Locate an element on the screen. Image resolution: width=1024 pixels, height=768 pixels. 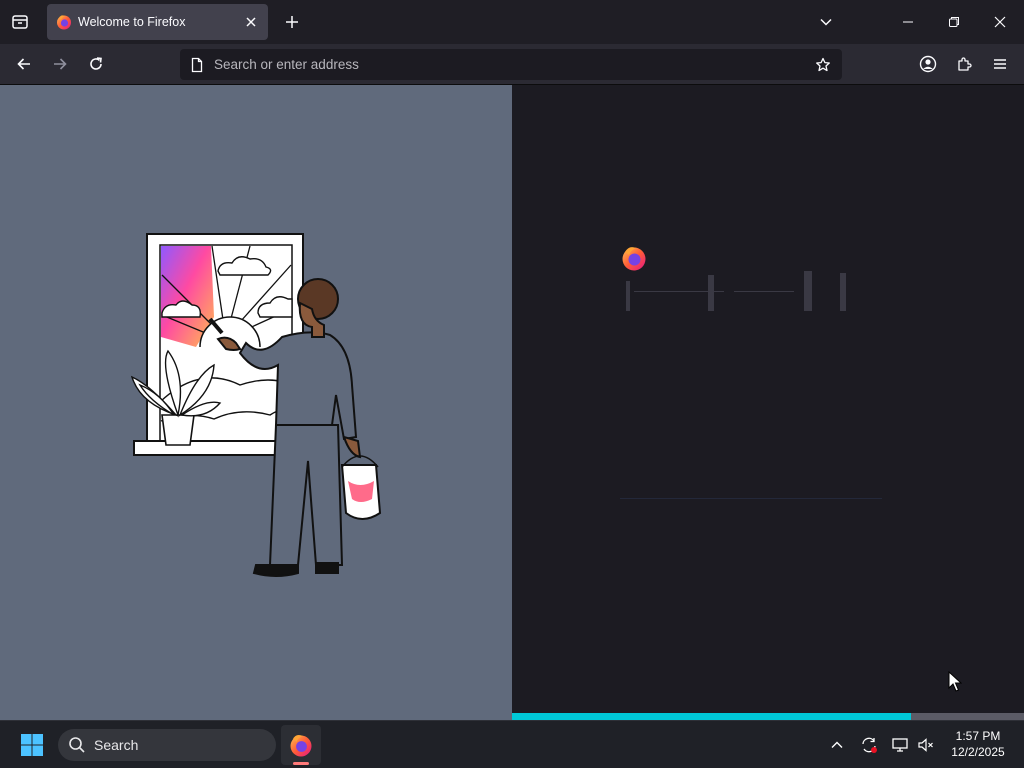
taskbar-firefox-app is located at coordinates (301, 745).